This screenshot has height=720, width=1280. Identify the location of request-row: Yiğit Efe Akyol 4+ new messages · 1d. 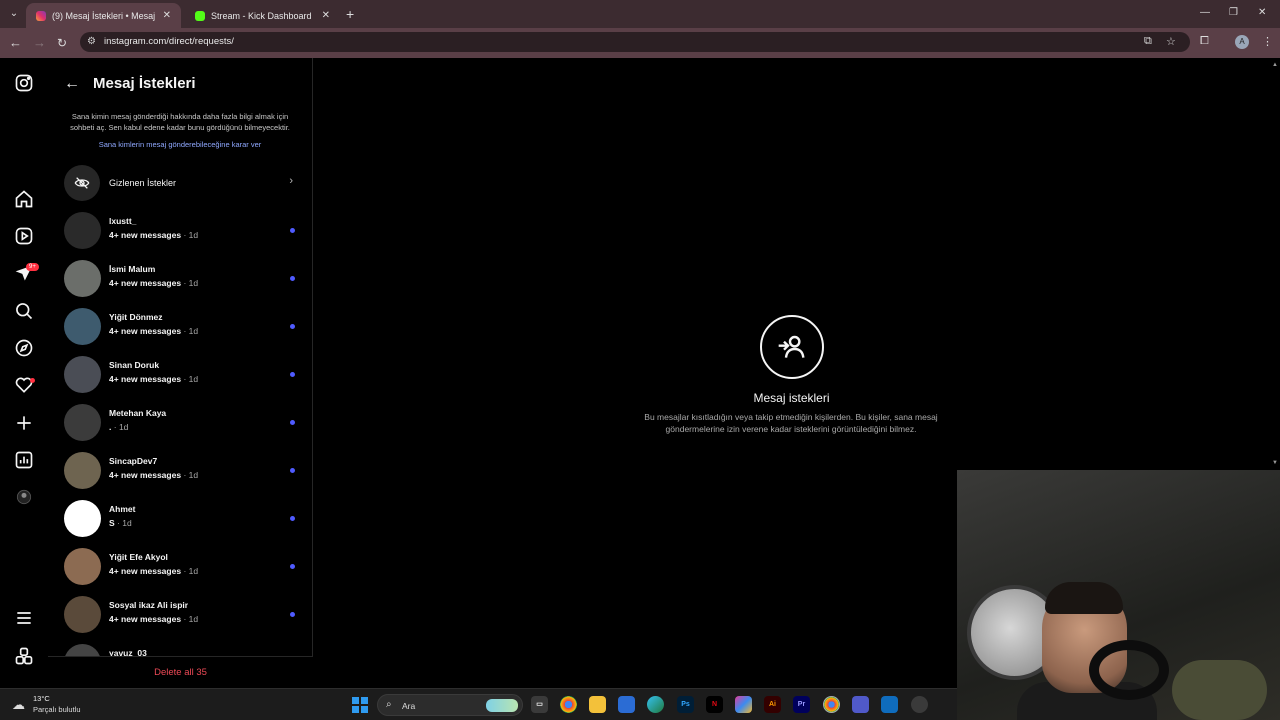
(181, 568).